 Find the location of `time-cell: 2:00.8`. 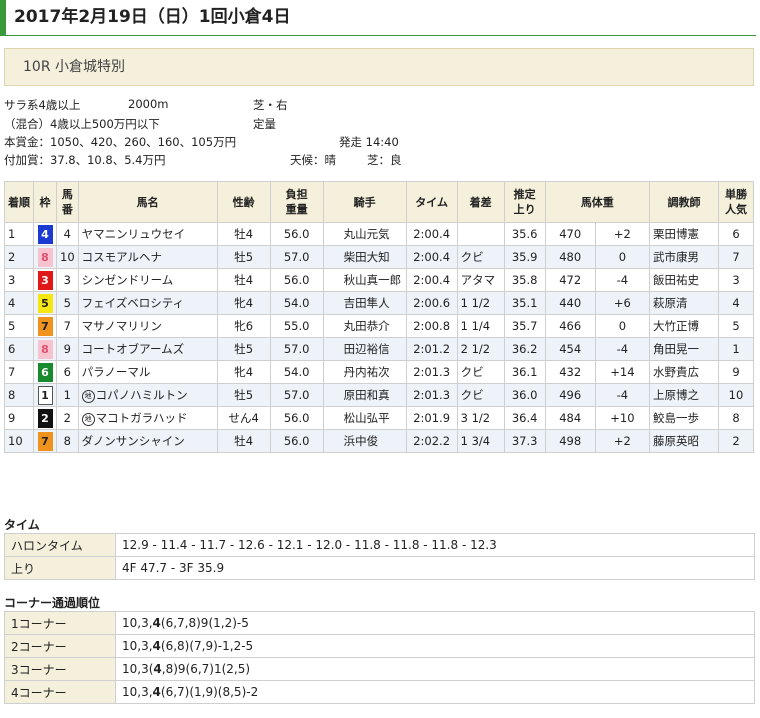

time-cell: 2:00.8 is located at coordinates (431, 326).